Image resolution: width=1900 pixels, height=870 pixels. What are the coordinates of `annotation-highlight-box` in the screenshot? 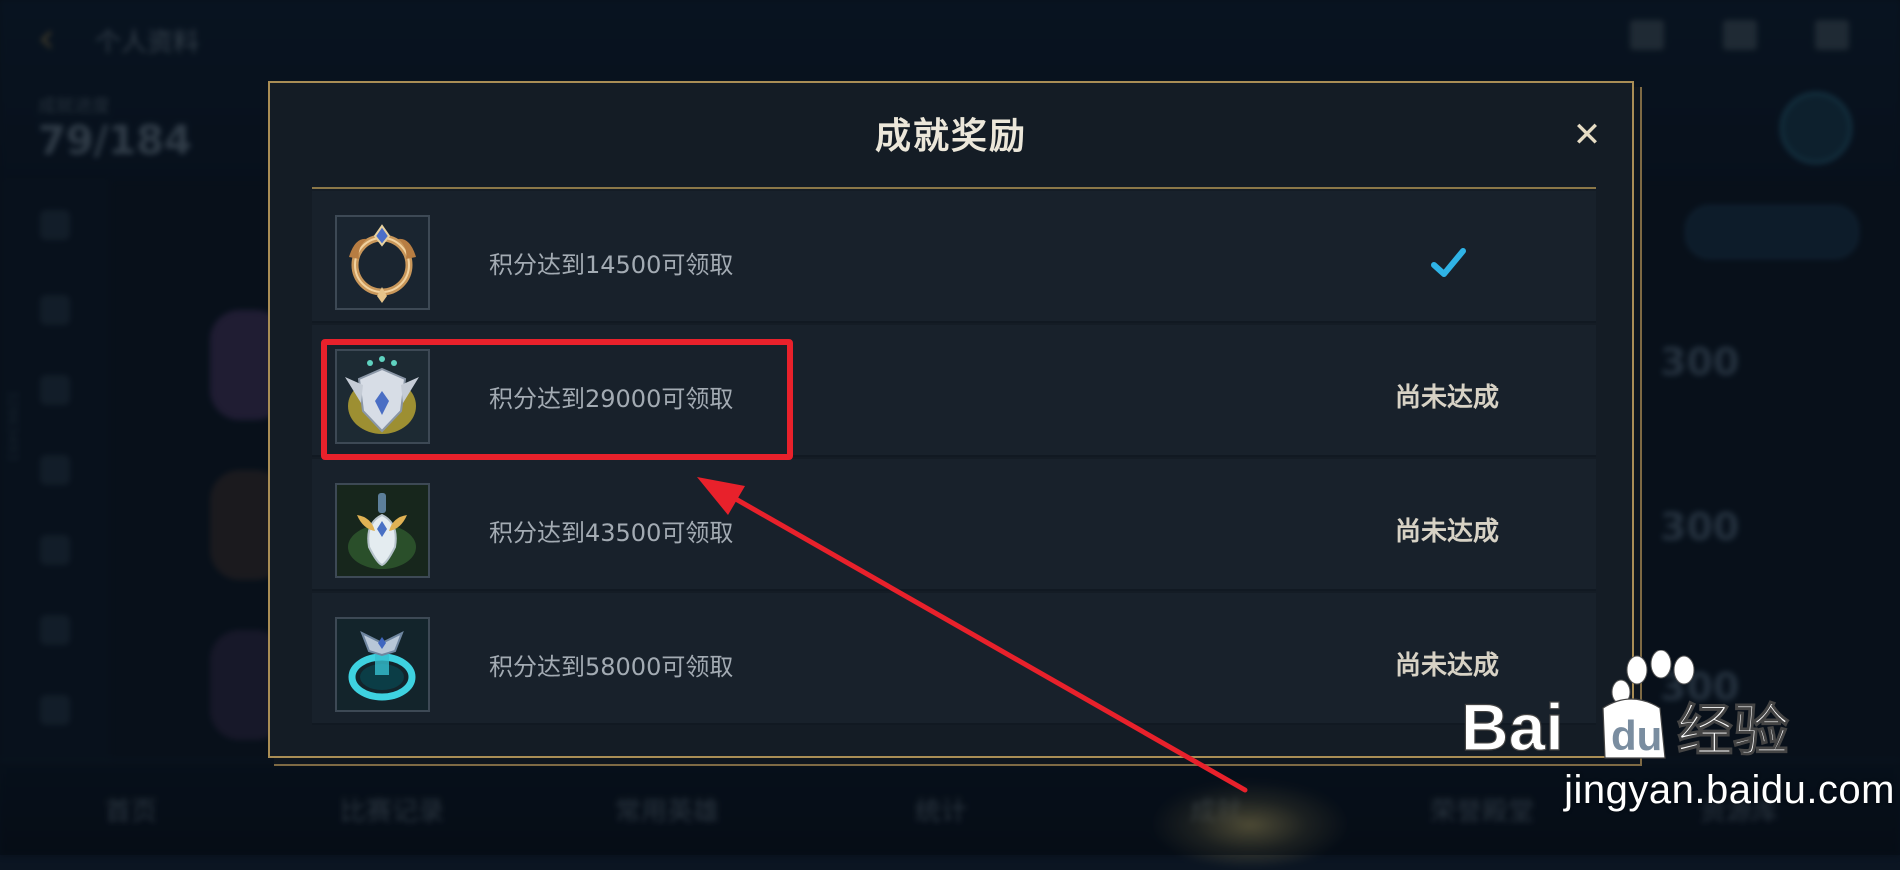 It's located at (557, 399).